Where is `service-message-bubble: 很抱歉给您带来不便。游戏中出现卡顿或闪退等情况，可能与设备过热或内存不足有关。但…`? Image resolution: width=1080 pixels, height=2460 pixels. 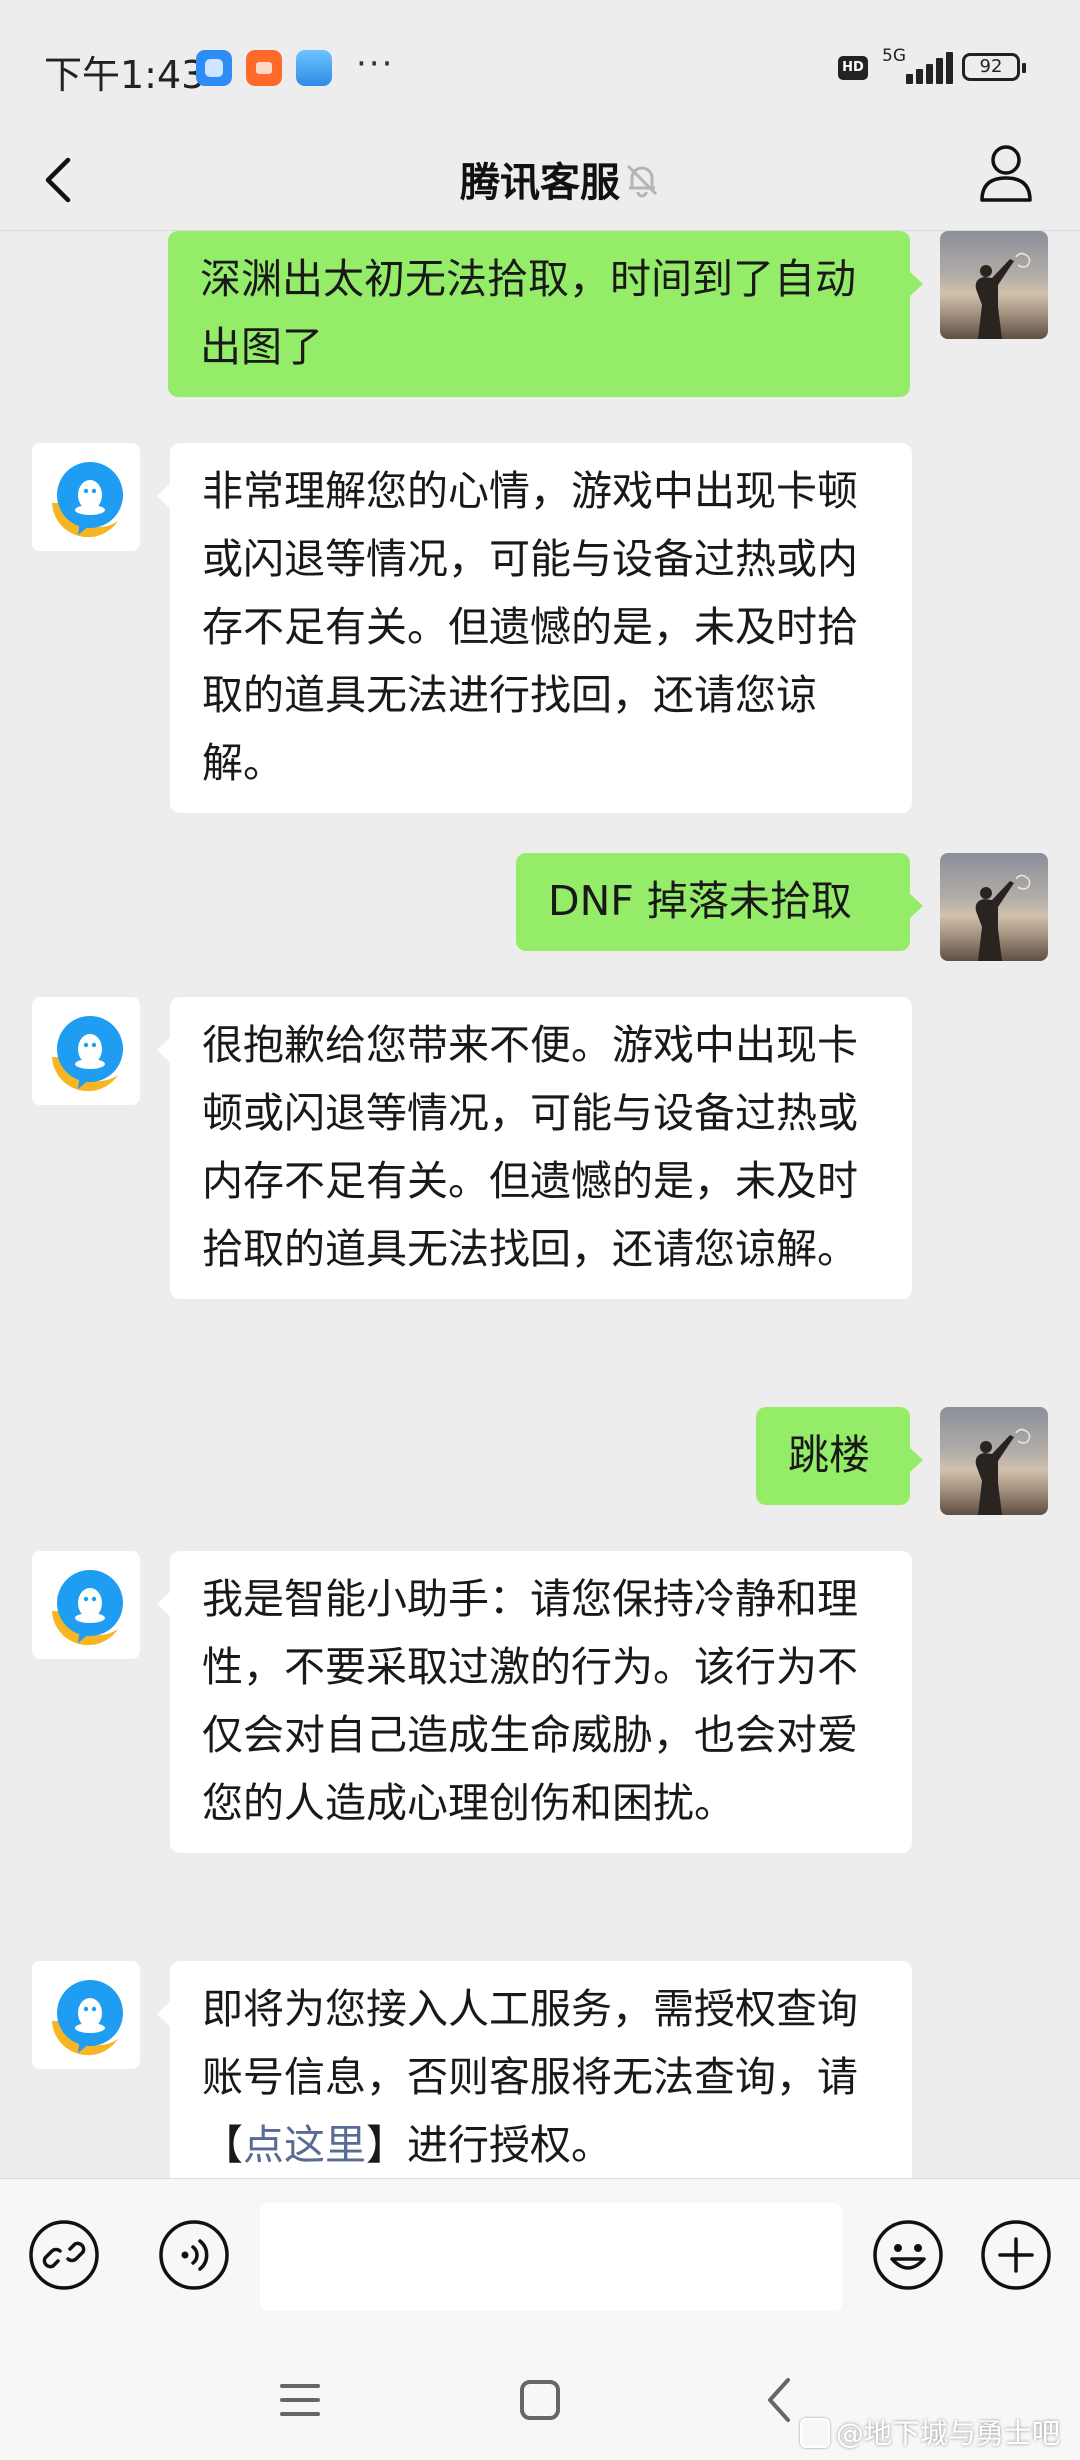 service-message-bubble: 很抱歉给您带来不便。游戏中出现卡顿或闪退等情况，可能与设备过热或内存不足有关。但… is located at coordinates (534, 1148).